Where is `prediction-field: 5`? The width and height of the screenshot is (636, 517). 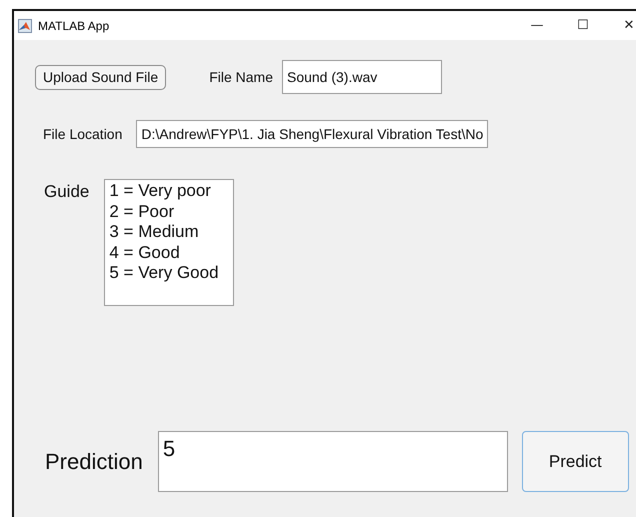 prediction-field: 5 is located at coordinates (333, 461).